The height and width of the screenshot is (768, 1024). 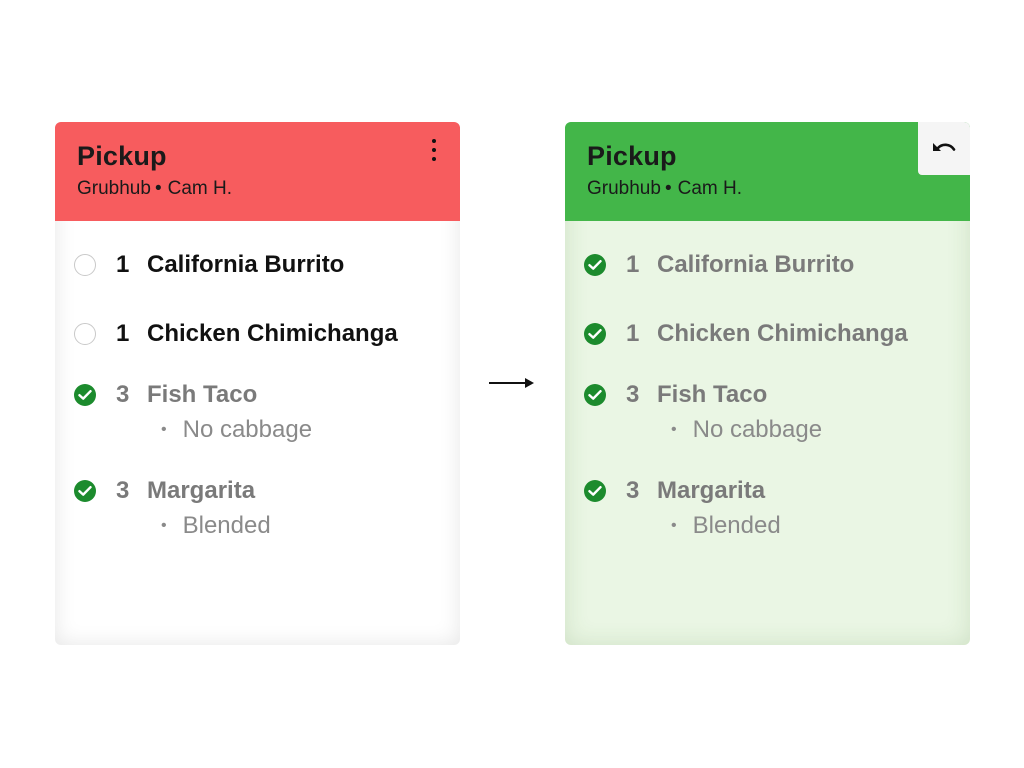 I want to click on arrow-right-icon, so click(x=511, y=383).